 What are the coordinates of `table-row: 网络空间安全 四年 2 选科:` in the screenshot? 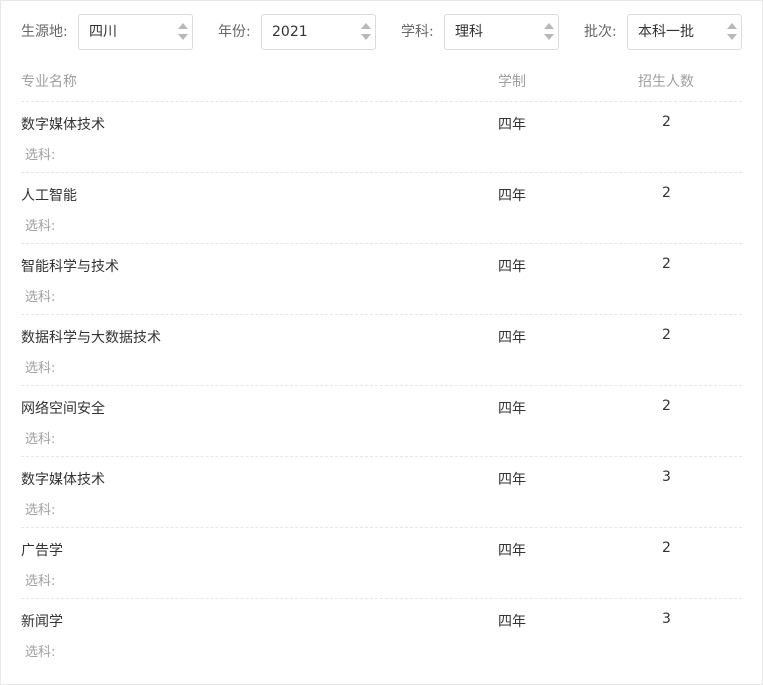 It's located at (381, 421).